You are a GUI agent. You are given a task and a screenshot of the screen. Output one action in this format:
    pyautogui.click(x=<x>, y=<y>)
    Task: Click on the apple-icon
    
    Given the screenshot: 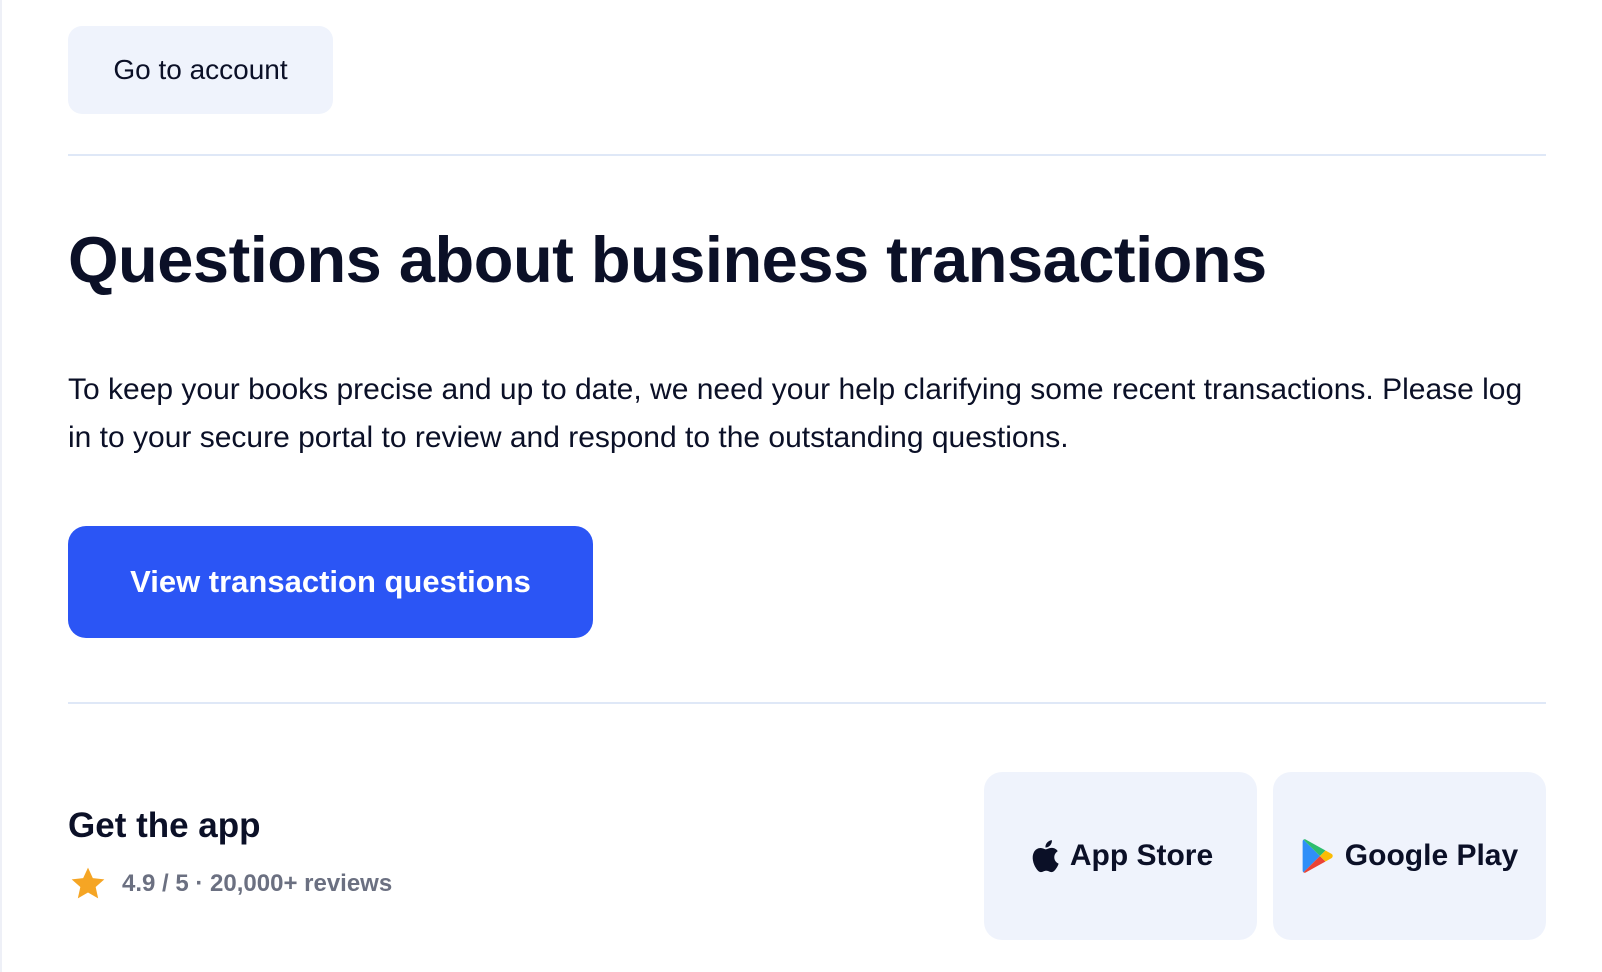 What is the action you would take?
    pyautogui.click(x=1045, y=856)
    